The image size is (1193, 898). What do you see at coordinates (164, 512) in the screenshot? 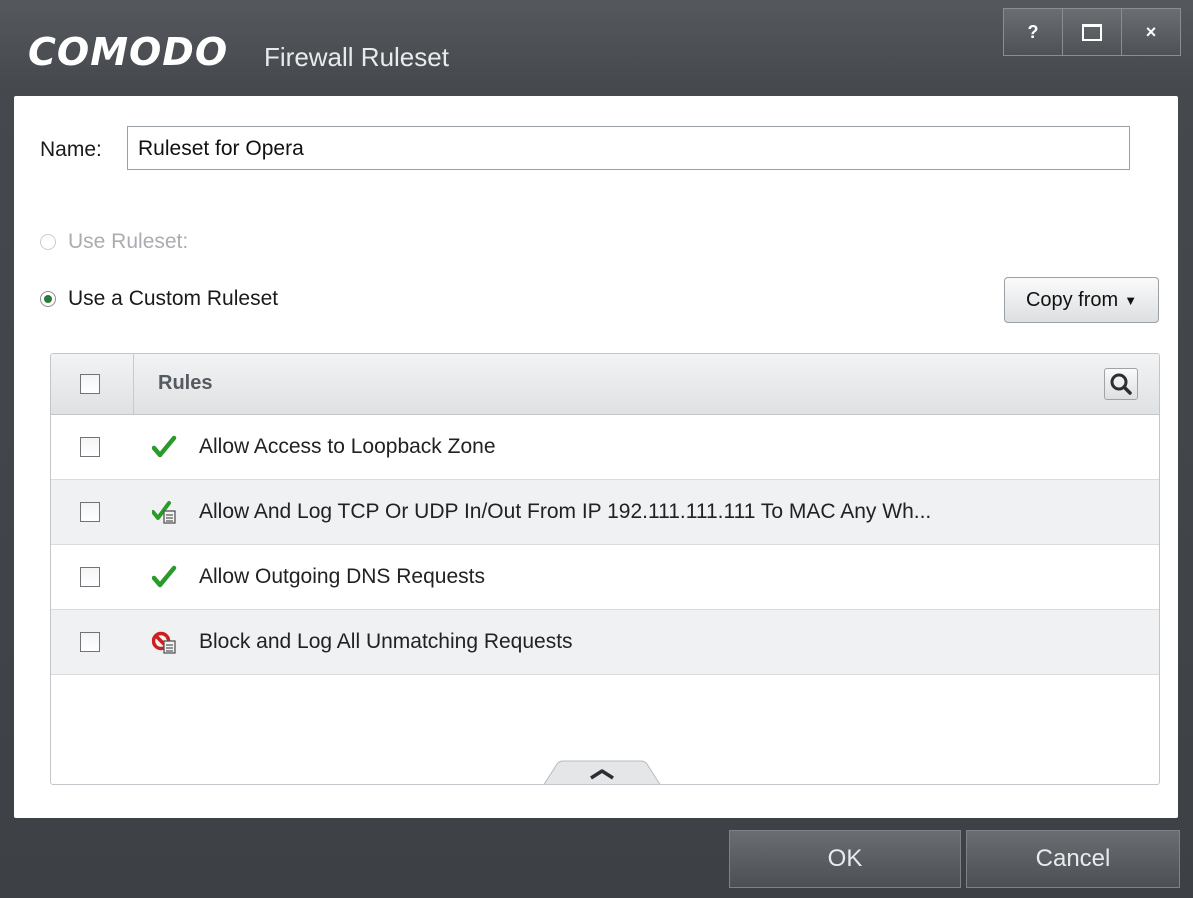
I see `allow-log-icon` at bounding box center [164, 512].